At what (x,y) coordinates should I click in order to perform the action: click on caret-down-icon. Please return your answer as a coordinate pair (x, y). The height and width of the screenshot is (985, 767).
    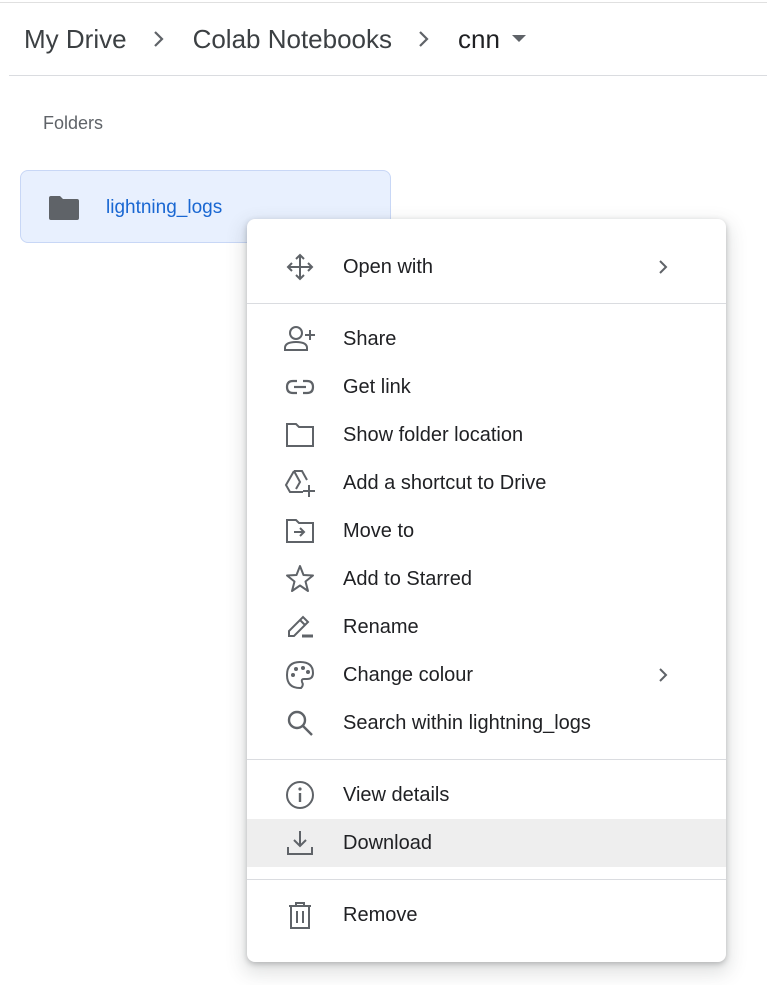
    Looking at the image, I should click on (518, 39).